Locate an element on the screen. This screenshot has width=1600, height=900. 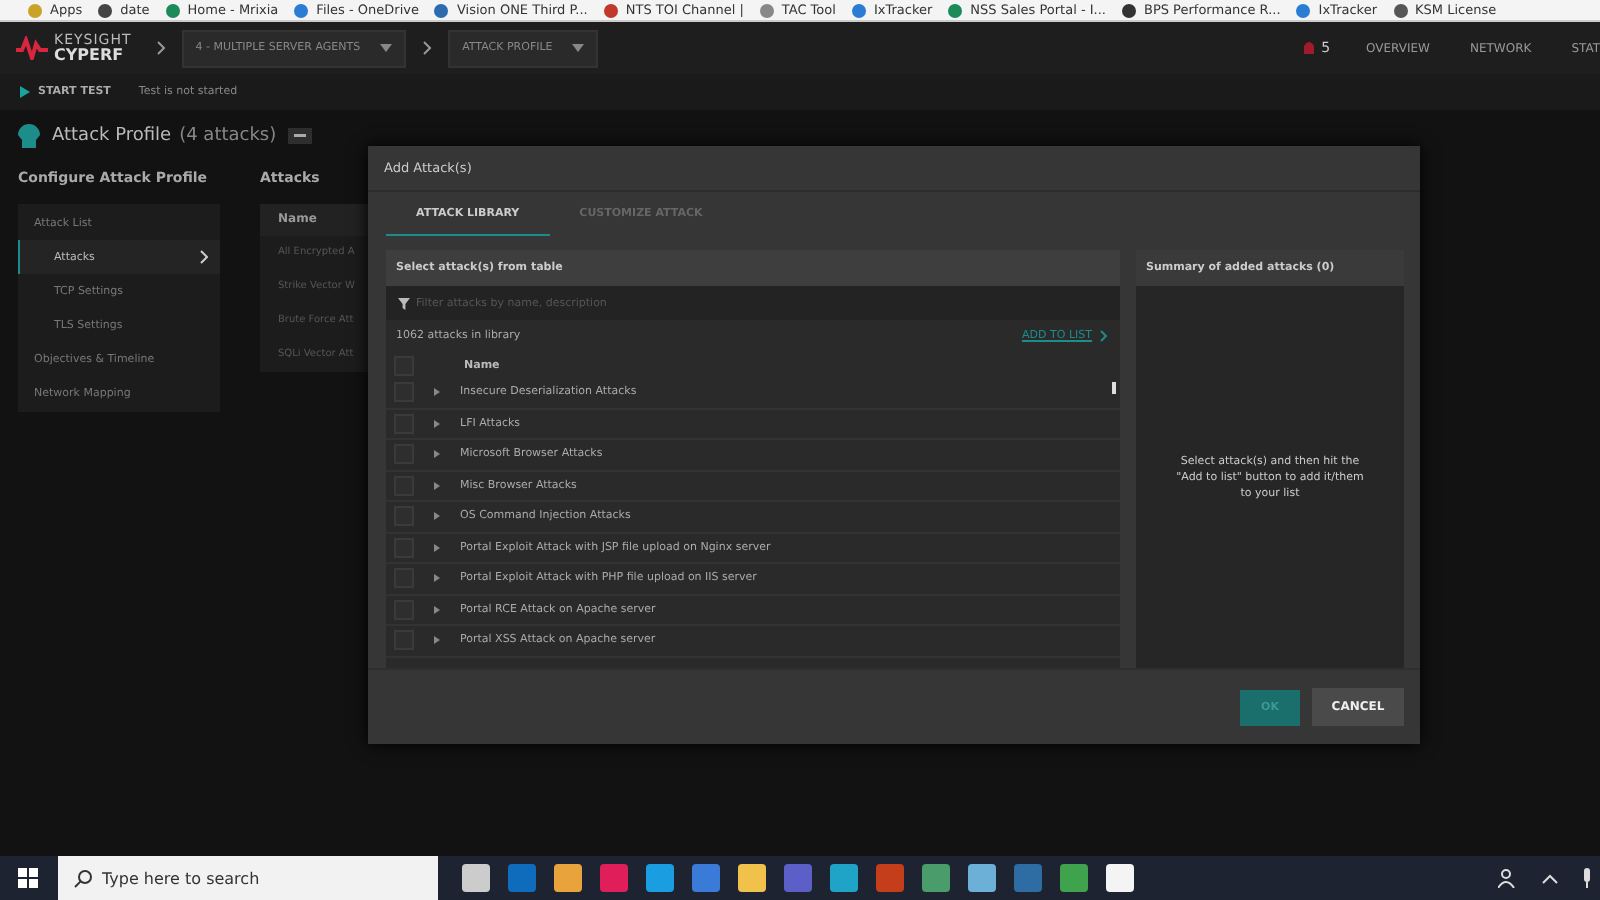
search-icon is located at coordinates (83, 878).